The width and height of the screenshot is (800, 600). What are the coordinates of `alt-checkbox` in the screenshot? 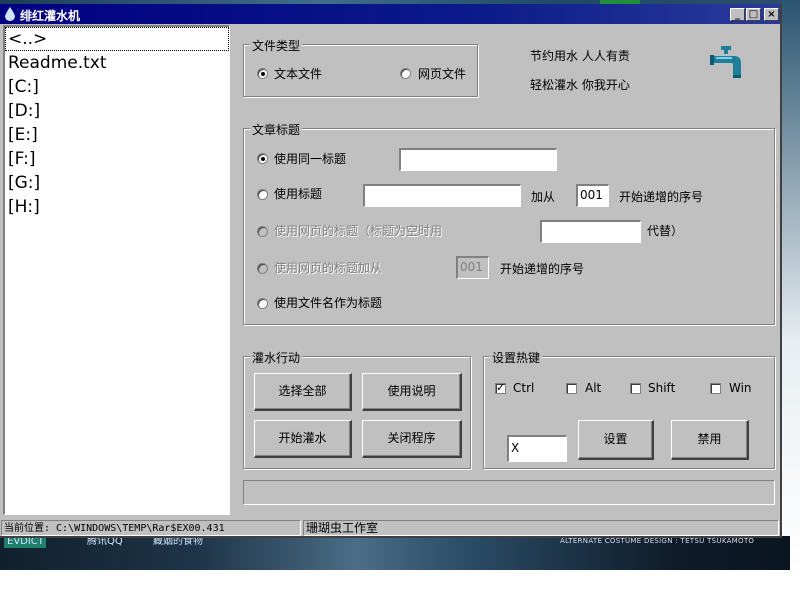 It's located at (571, 388).